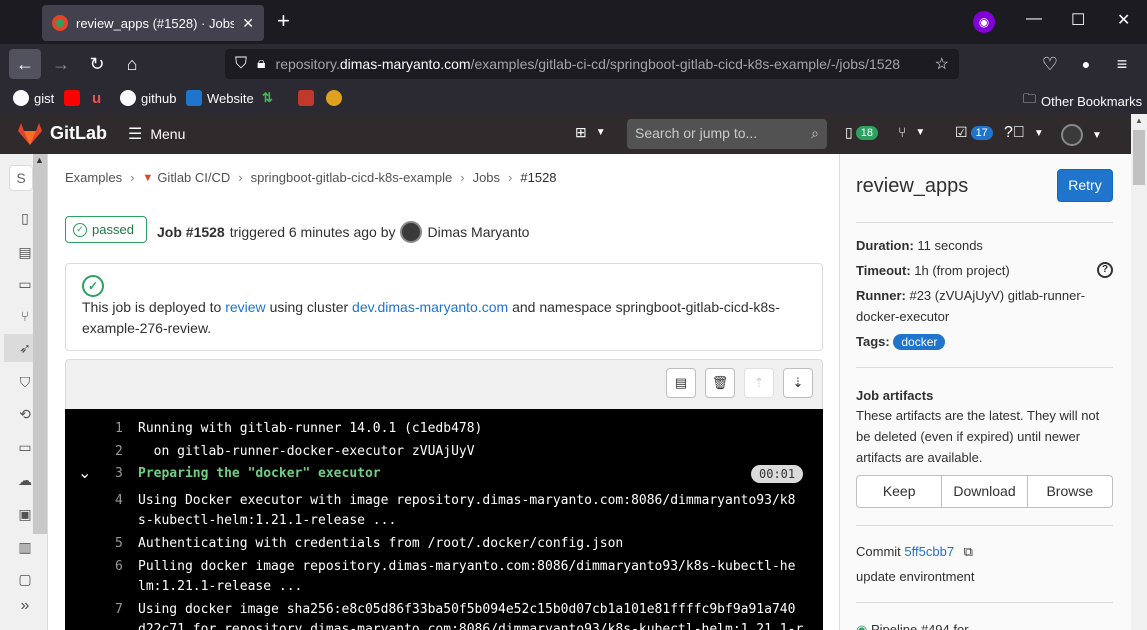 The height and width of the screenshot is (630, 1147). I want to click on tag-badge: docker, so click(919, 342).